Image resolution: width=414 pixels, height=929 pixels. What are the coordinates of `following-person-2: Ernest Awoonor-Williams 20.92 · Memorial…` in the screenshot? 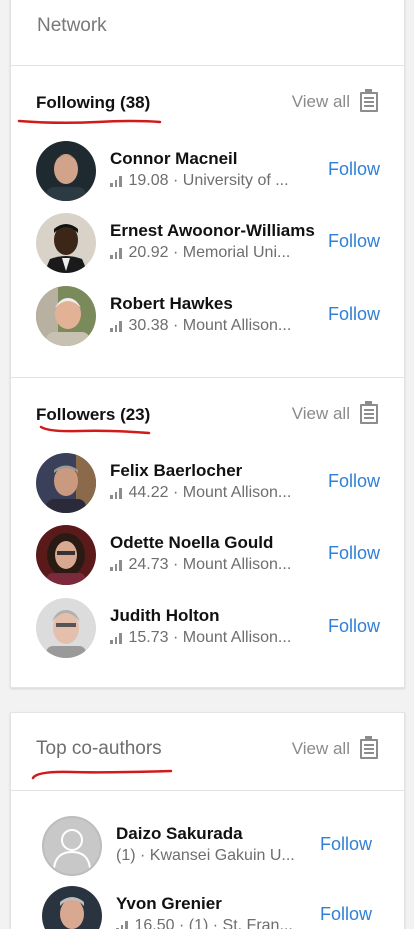 It's located at (212, 244).